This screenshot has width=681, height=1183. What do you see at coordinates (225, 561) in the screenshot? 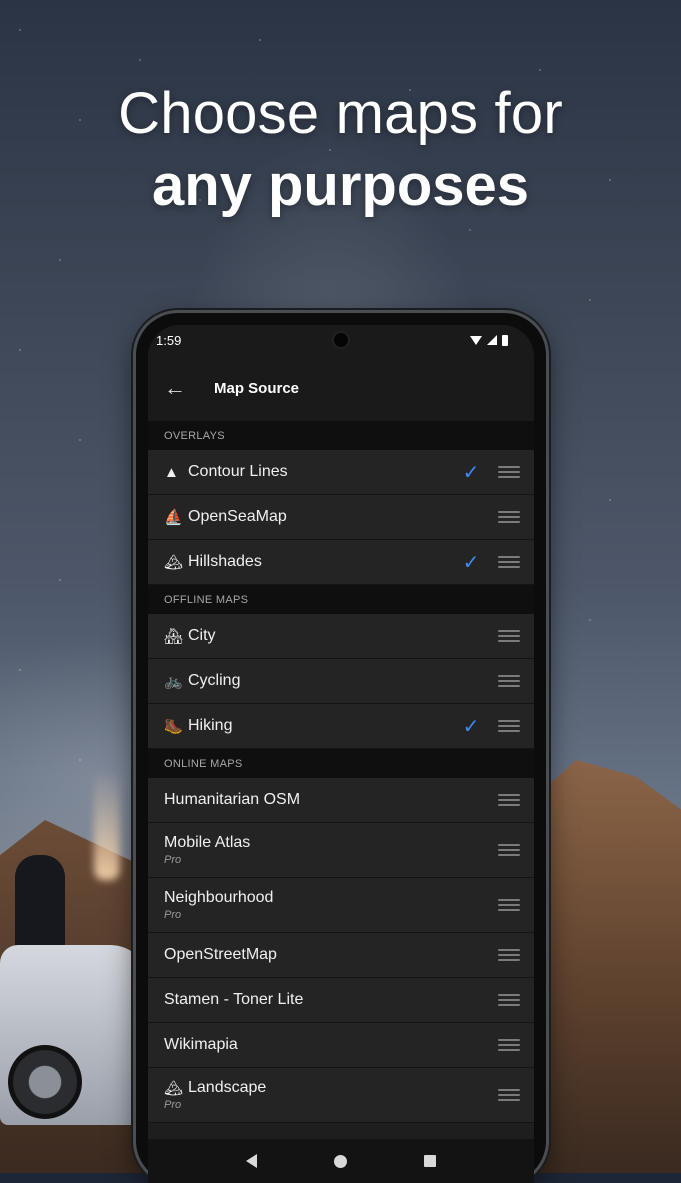
I see `item-label: Hillshades` at bounding box center [225, 561].